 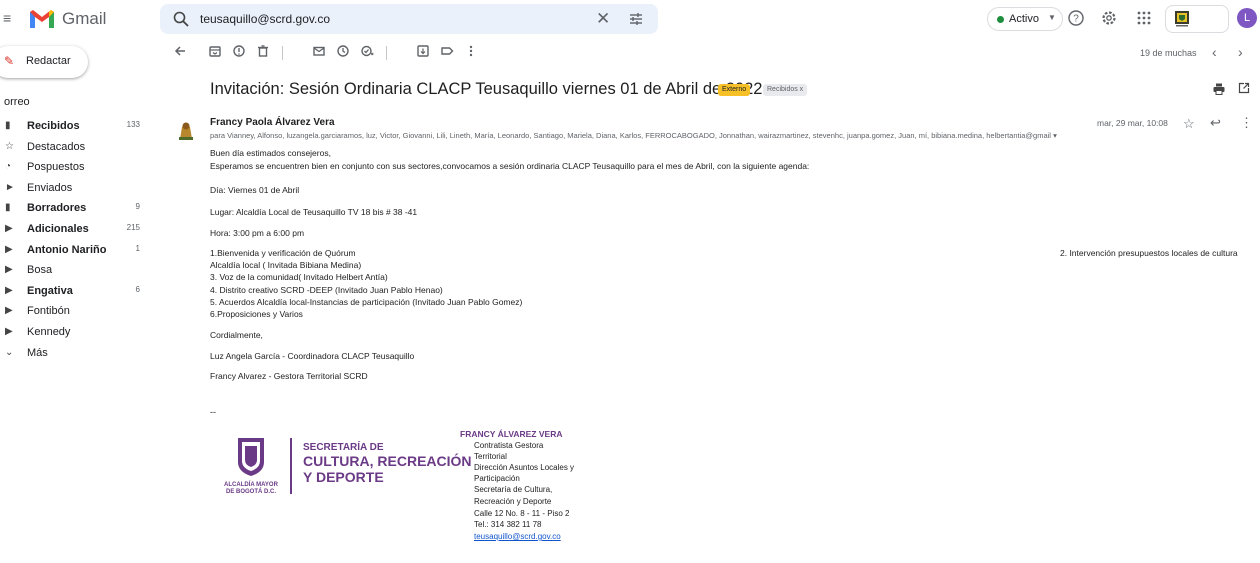 I want to click on greeting-text: Buen día estimados consejeros,, so click(x=270, y=153).